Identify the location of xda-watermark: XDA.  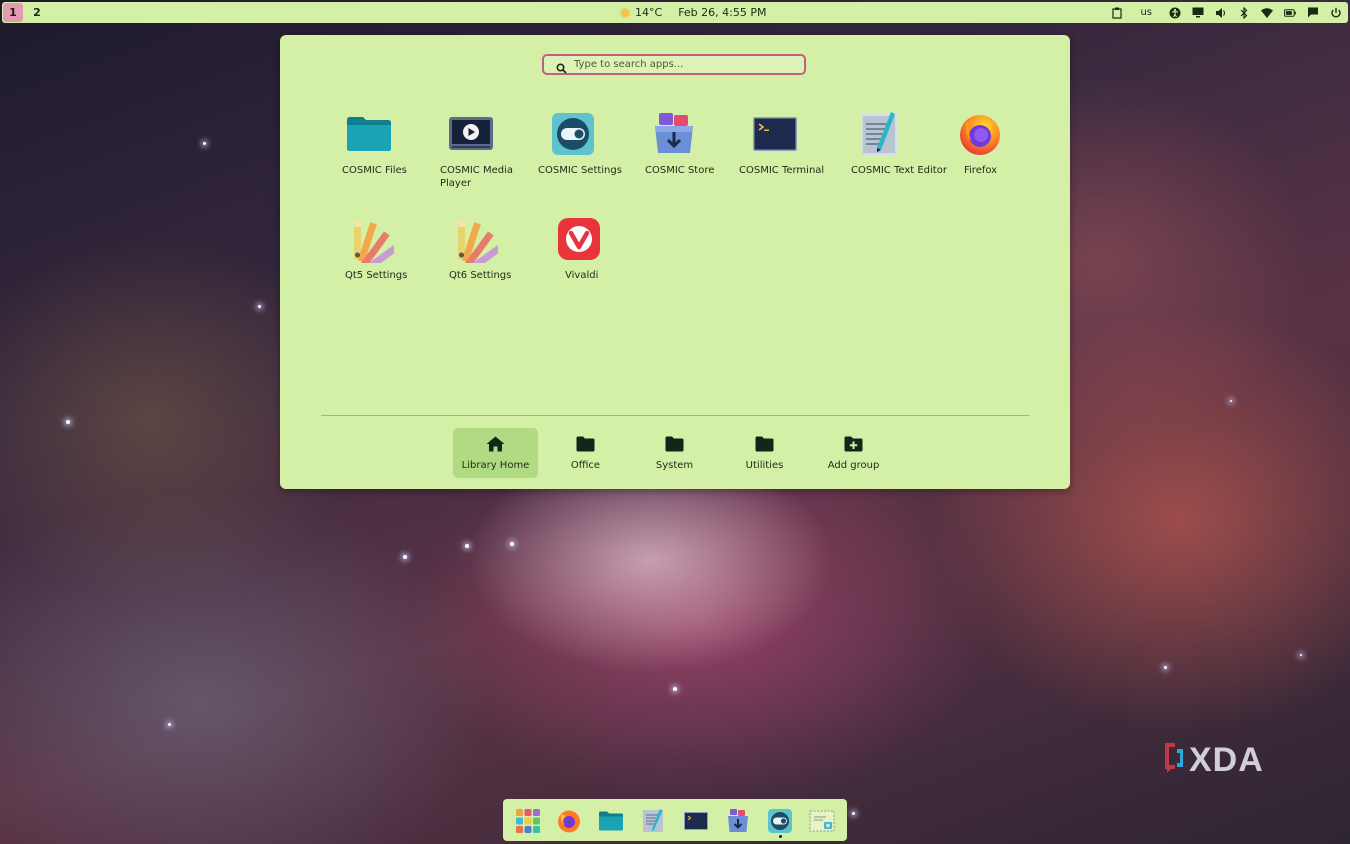
(1213, 760).